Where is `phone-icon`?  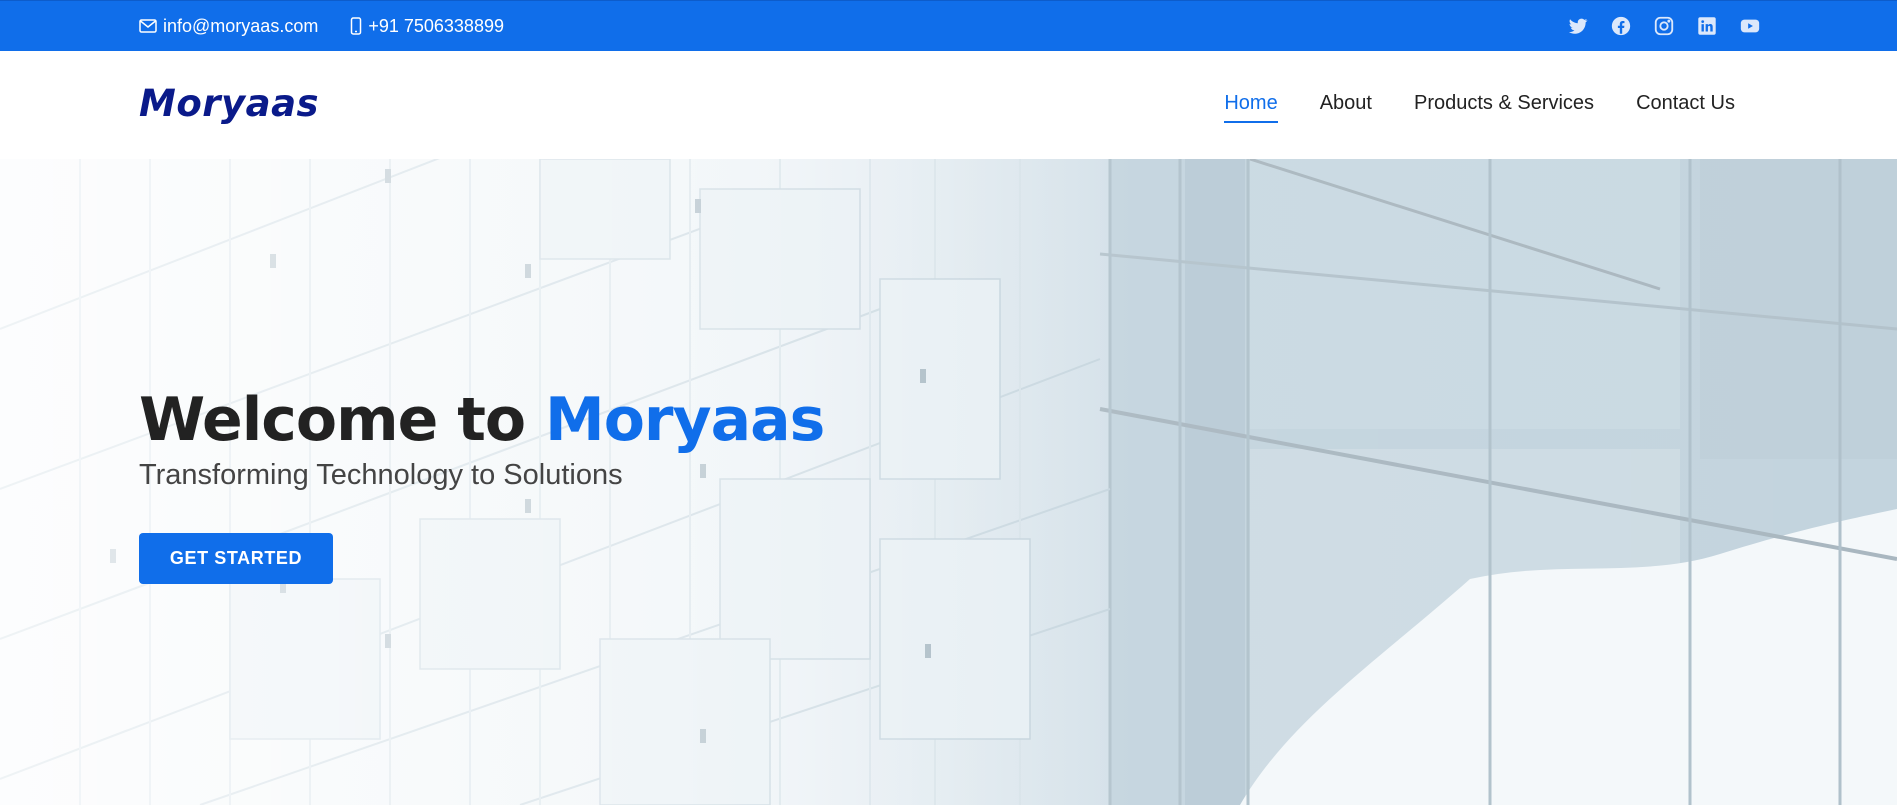
phone-icon is located at coordinates (356, 26).